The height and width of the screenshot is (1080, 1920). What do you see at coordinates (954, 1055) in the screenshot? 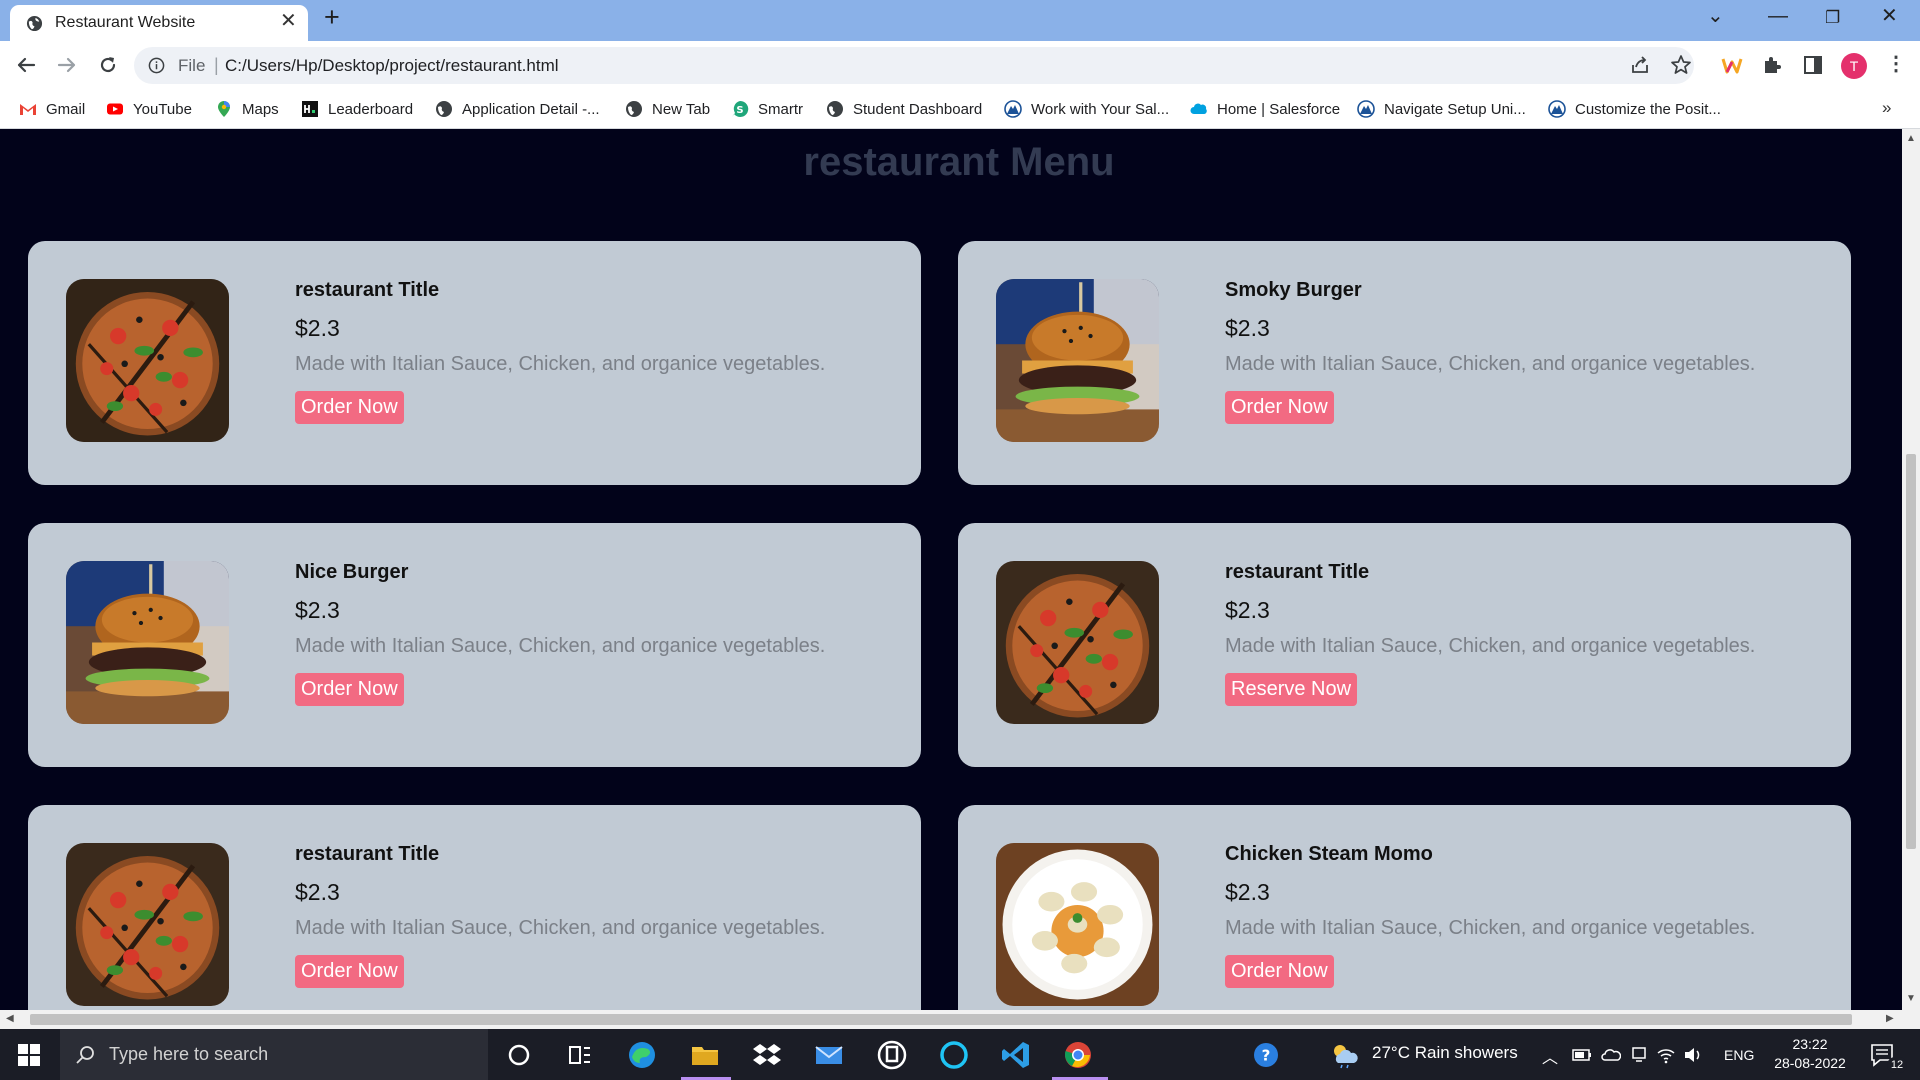
I see `alexa-ring-icon` at bounding box center [954, 1055].